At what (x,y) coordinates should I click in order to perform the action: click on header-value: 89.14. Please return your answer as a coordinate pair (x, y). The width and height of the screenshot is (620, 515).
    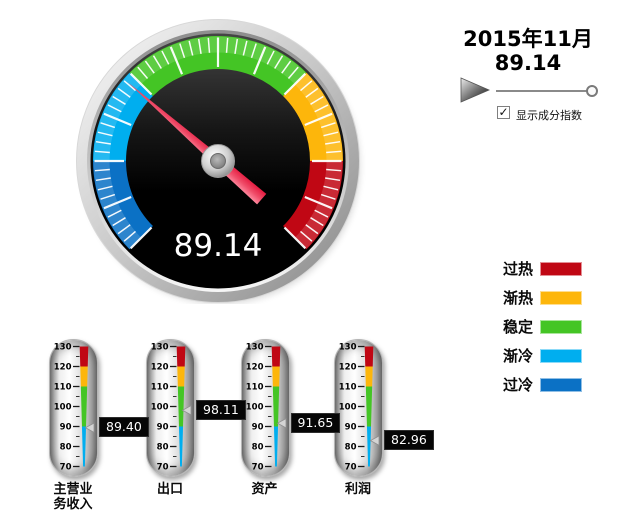
    Looking at the image, I should click on (528, 63).